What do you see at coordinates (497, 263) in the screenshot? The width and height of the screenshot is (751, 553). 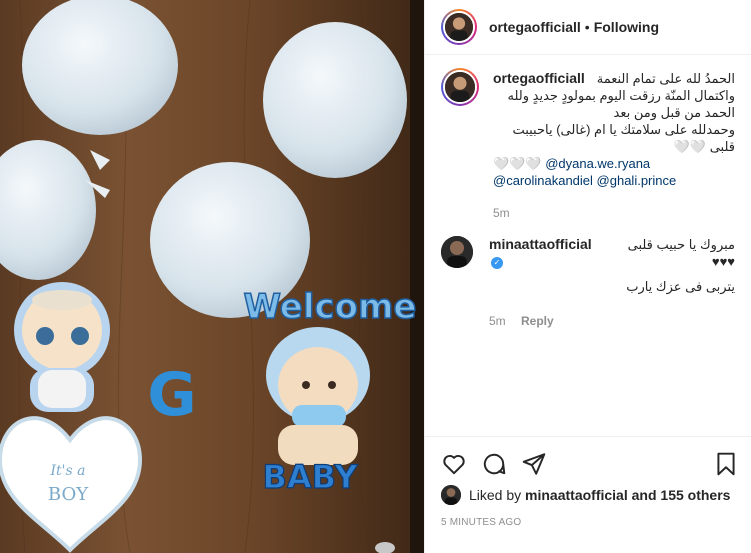 I see `verified-badge-icon: ✓` at bounding box center [497, 263].